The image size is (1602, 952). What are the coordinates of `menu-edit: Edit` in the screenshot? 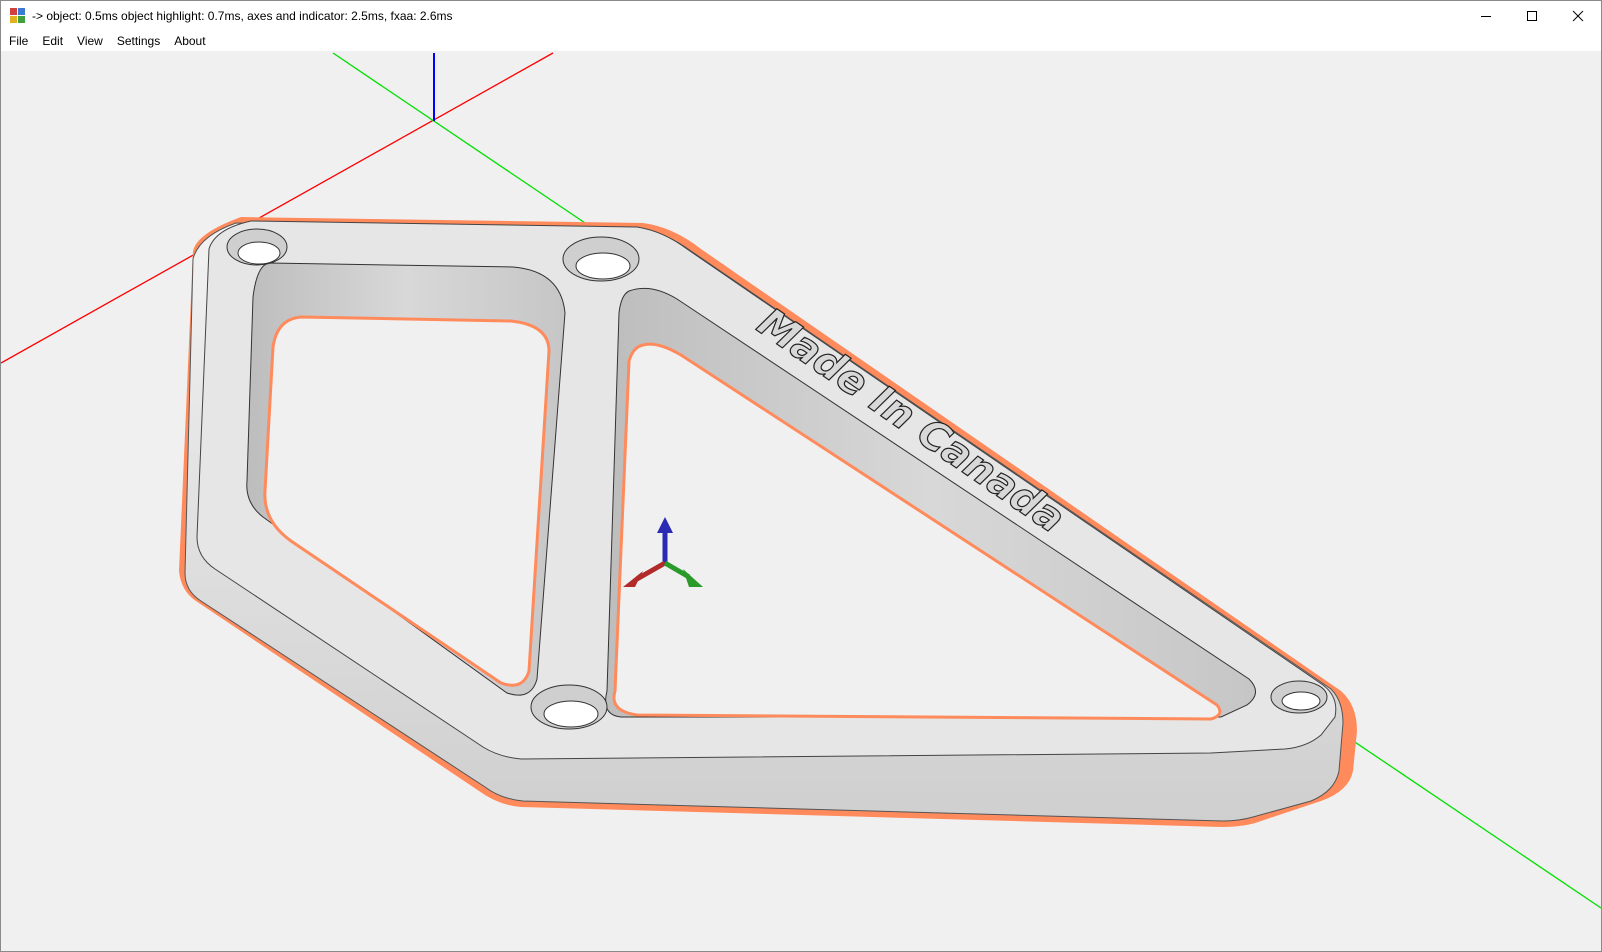 It's located at (52, 41).